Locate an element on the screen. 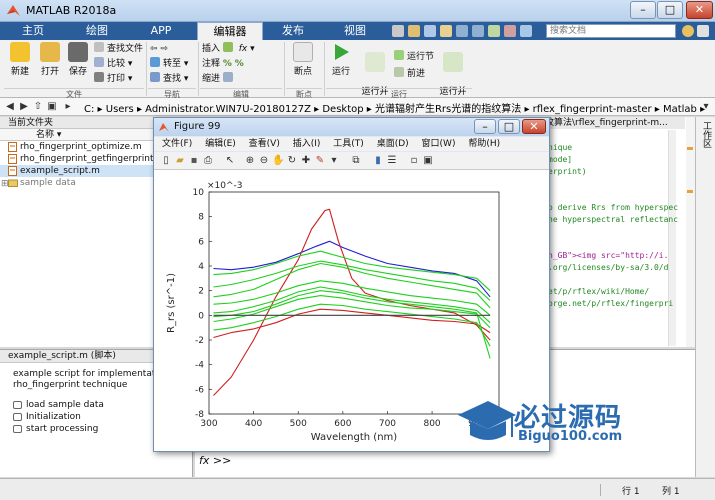  breadcrumb-item: C: is located at coordinates (89, 109).